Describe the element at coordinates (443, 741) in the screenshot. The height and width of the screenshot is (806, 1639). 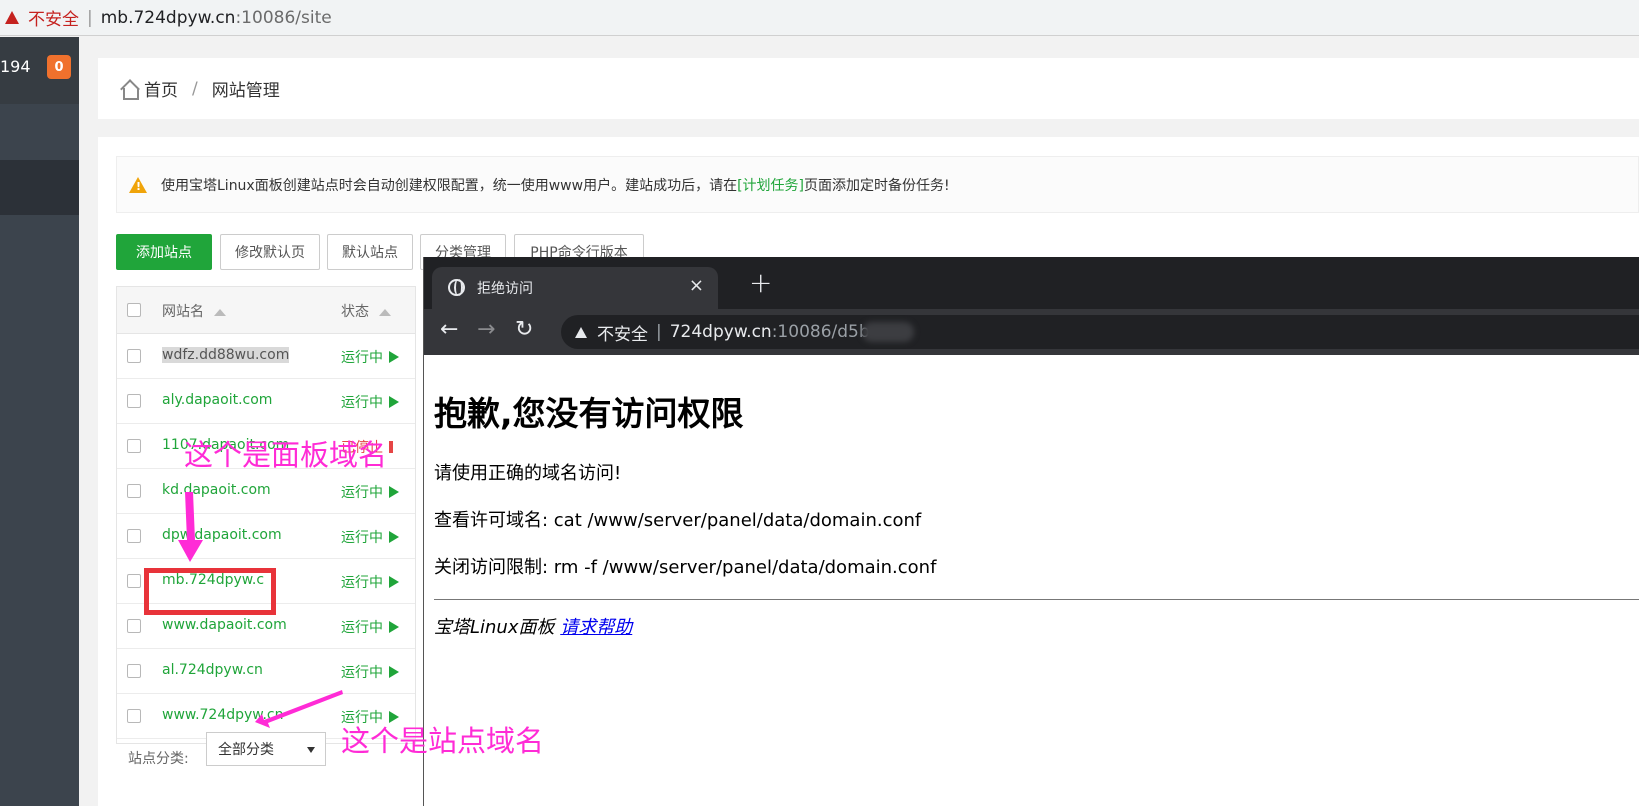
I see `annotation-site-domain: 这个是站点域名` at that location.